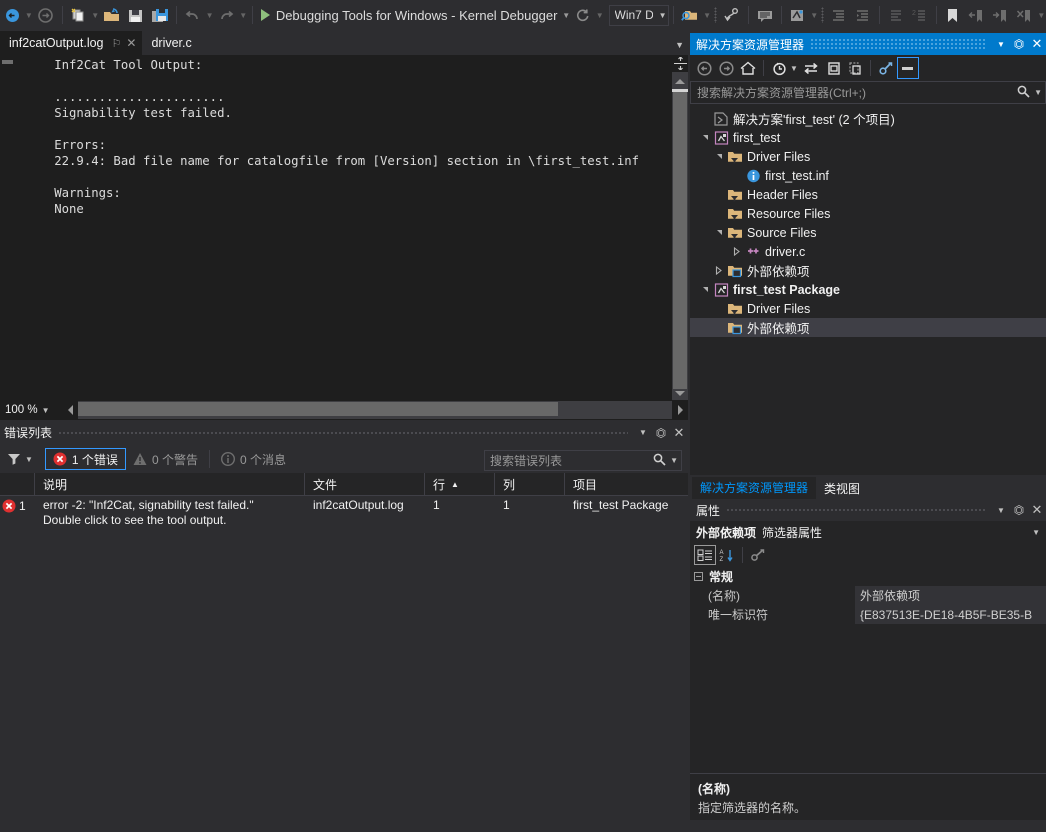 Image resolution: width=1046 pixels, height=832 pixels. I want to click on collapse-all-icon, so click(855, 68).